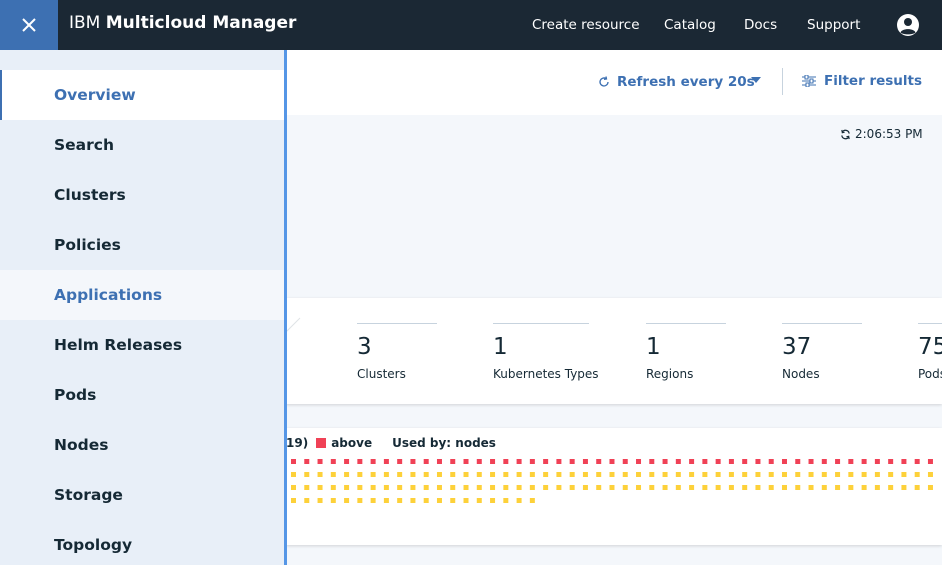  I want to click on filter-results-button: Filter results, so click(862, 81).